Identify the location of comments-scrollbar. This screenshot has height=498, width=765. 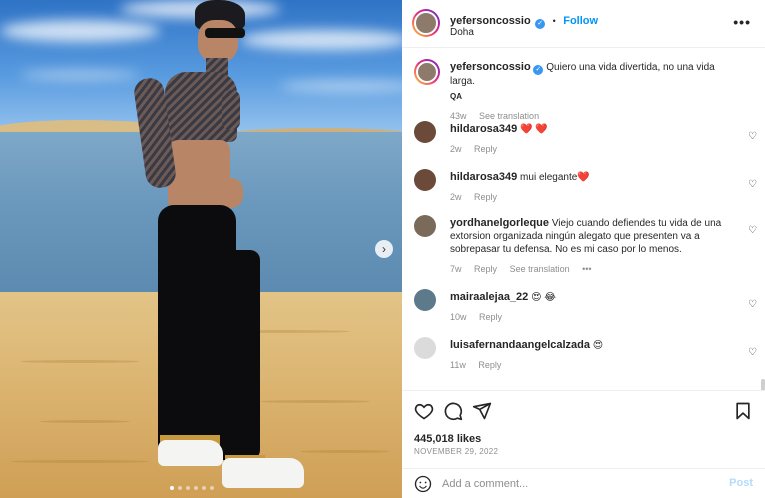
(763, 384).